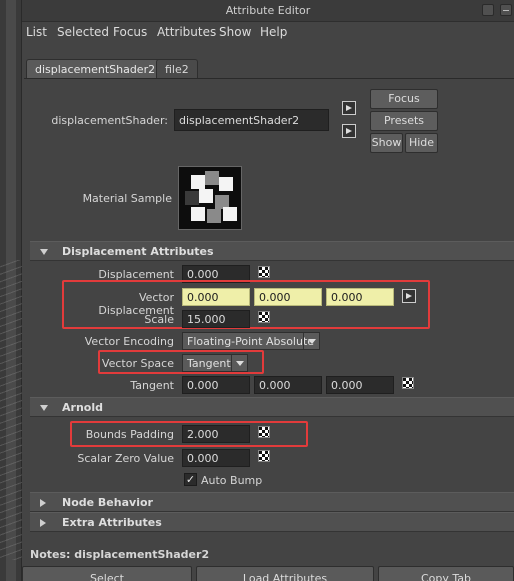  What do you see at coordinates (83, 32) in the screenshot?
I see `menu-selected: Selected` at bounding box center [83, 32].